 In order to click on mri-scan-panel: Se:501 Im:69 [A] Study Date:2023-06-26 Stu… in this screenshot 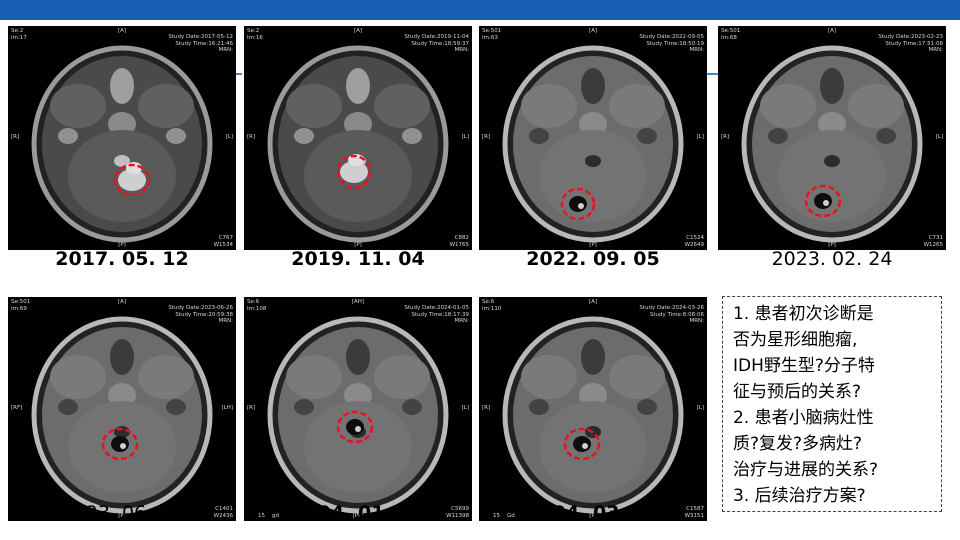, I will do `click(122, 409)`.